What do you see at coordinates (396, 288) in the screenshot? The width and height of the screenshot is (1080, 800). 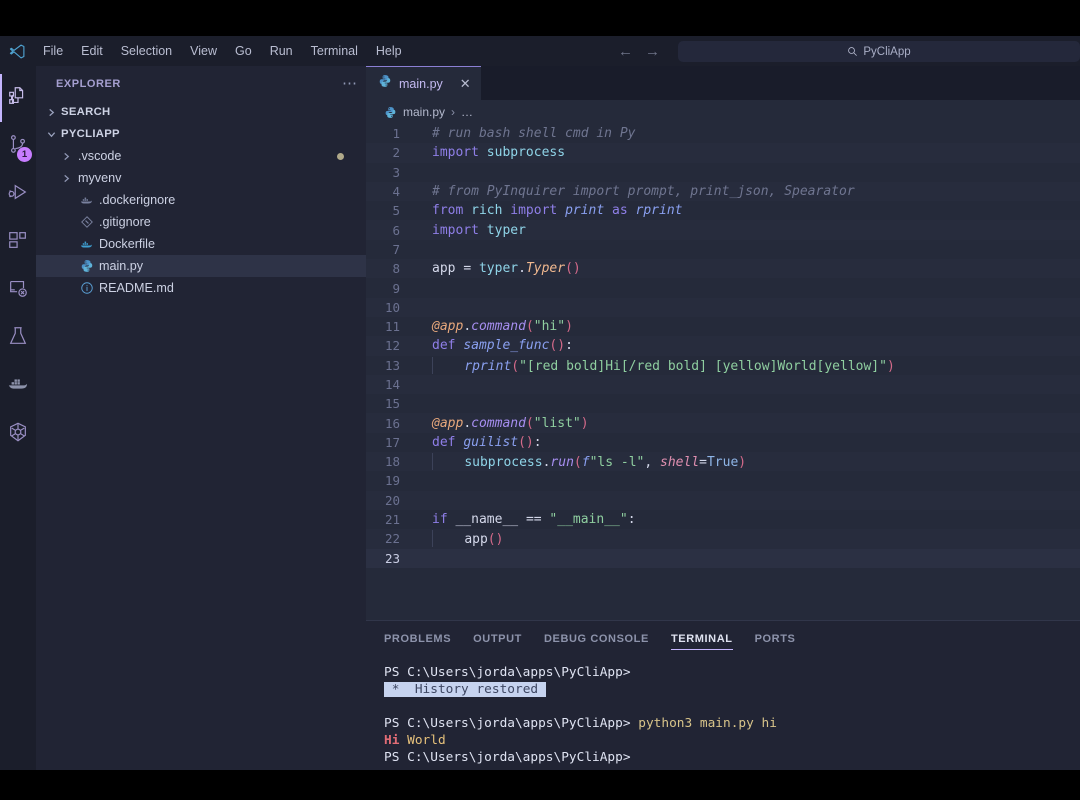 I see `line-number: 9` at bounding box center [396, 288].